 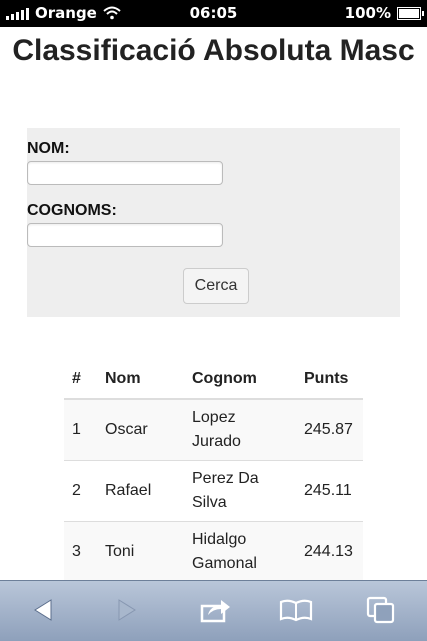 What do you see at coordinates (140, 380) in the screenshot?
I see `col-header-name: Nom` at bounding box center [140, 380].